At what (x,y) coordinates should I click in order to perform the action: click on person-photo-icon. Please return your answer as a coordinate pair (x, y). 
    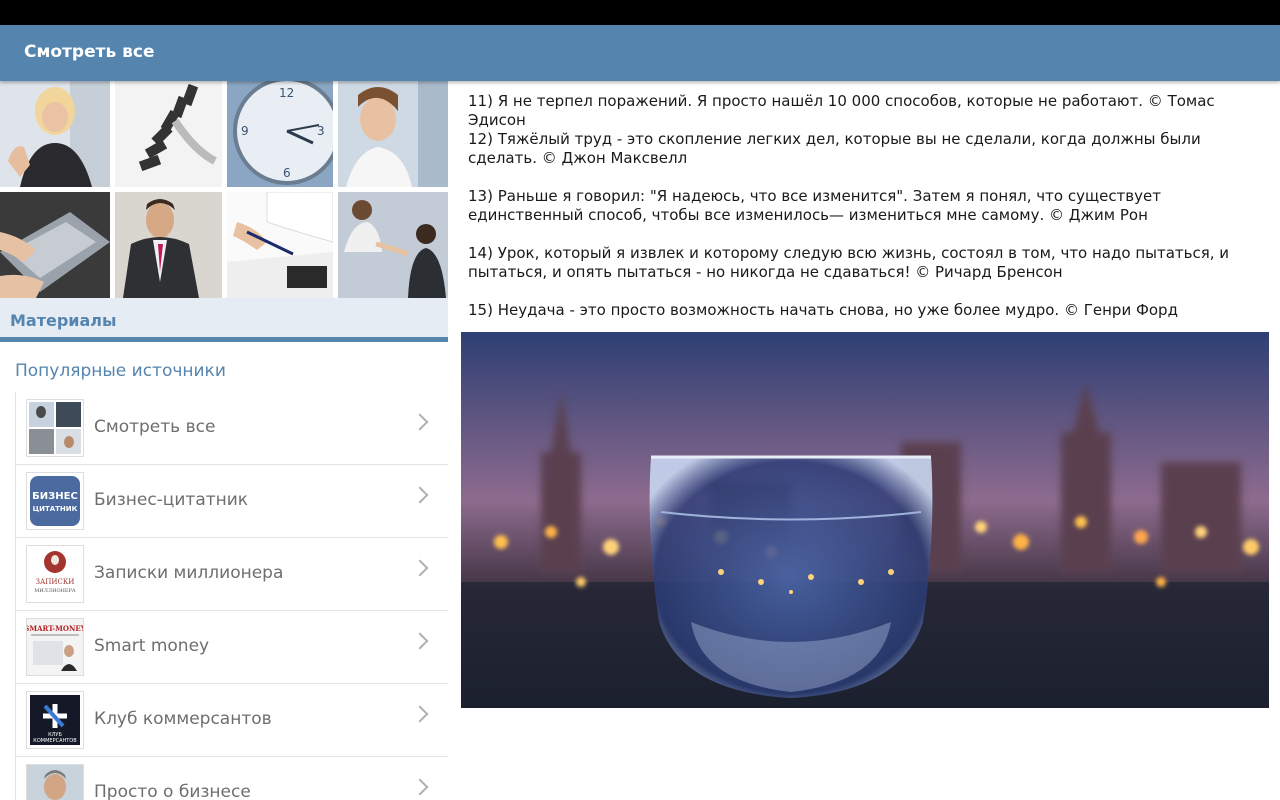
    Looking at the image, I should click on (55, 782).